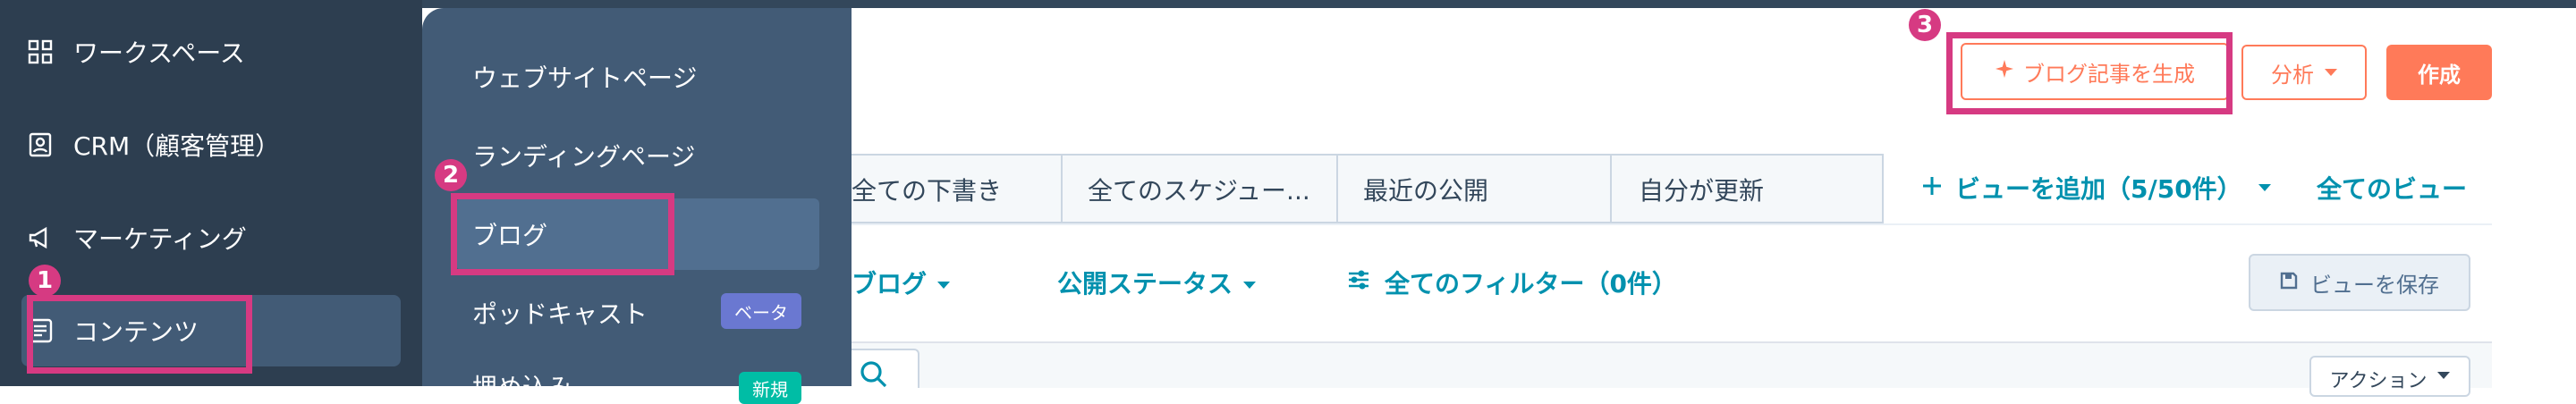 The width and height of the screenshot is (2576, 404). What do you see at coordinates (2292, 75) in the screenshot?
I see `analyze-label: 分析` at bounding box center [2292, 75].